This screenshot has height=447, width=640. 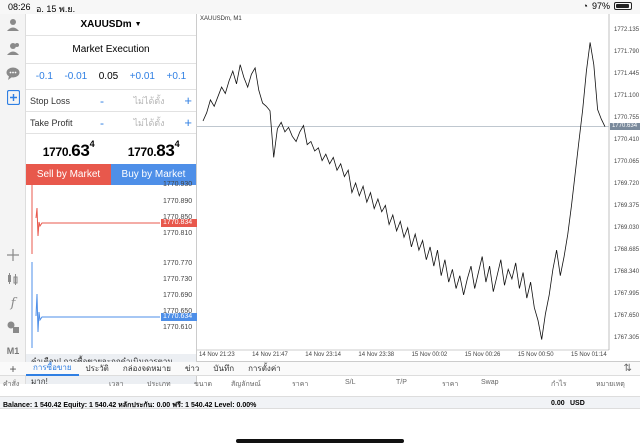 What do you see at coordinates (179, 317) in the screenshot?
I see `ask-current-tag: 1770.634` at bounding box center [179, 317].